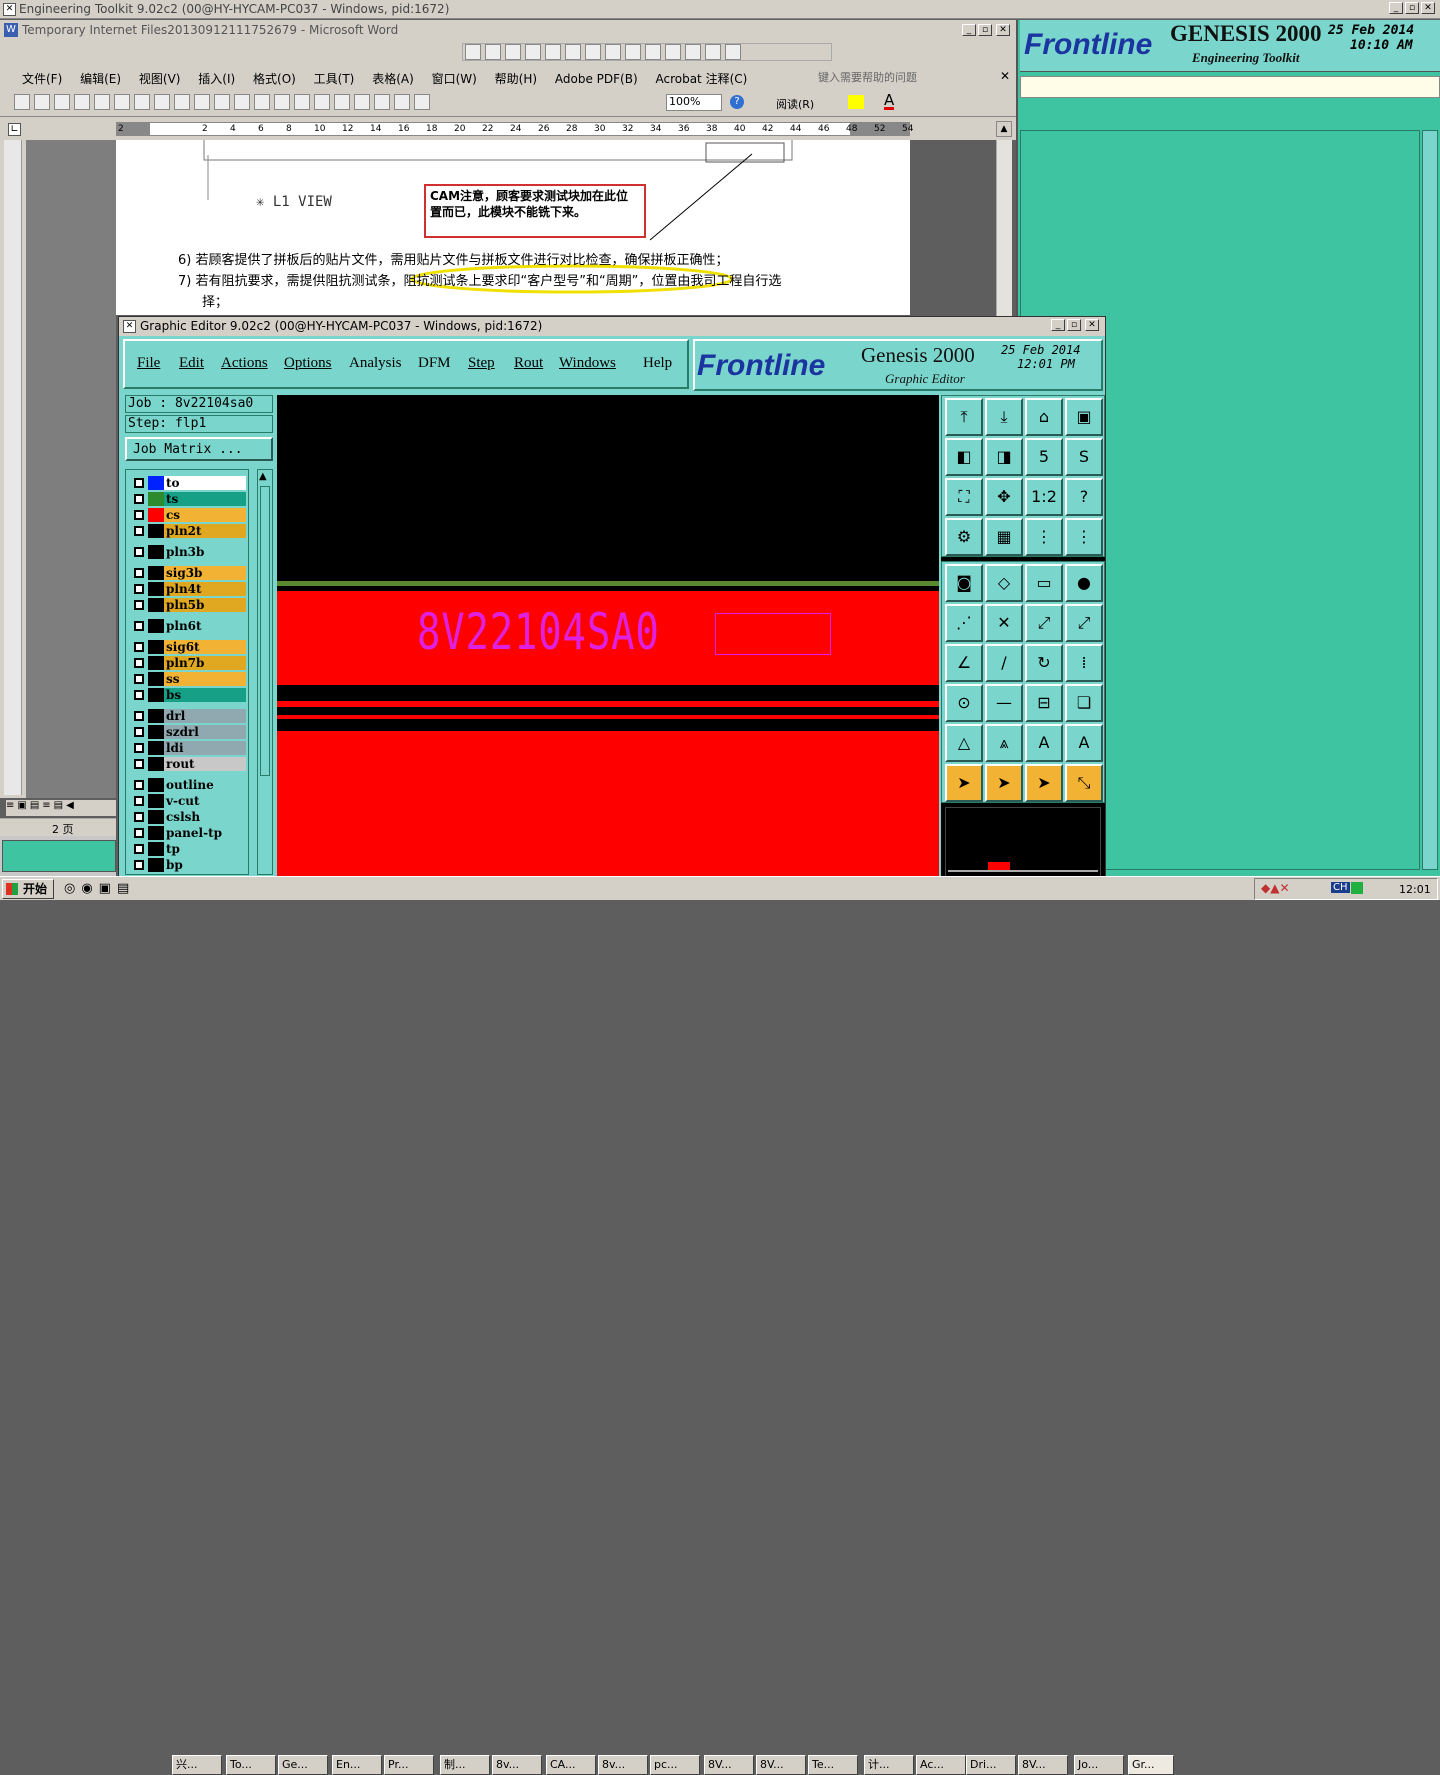 This screenshot has height=1775, width=1440. Describe the element at coordinates (1340, 887) in the screenshot. I see `ime-indicator: CH` at that location.